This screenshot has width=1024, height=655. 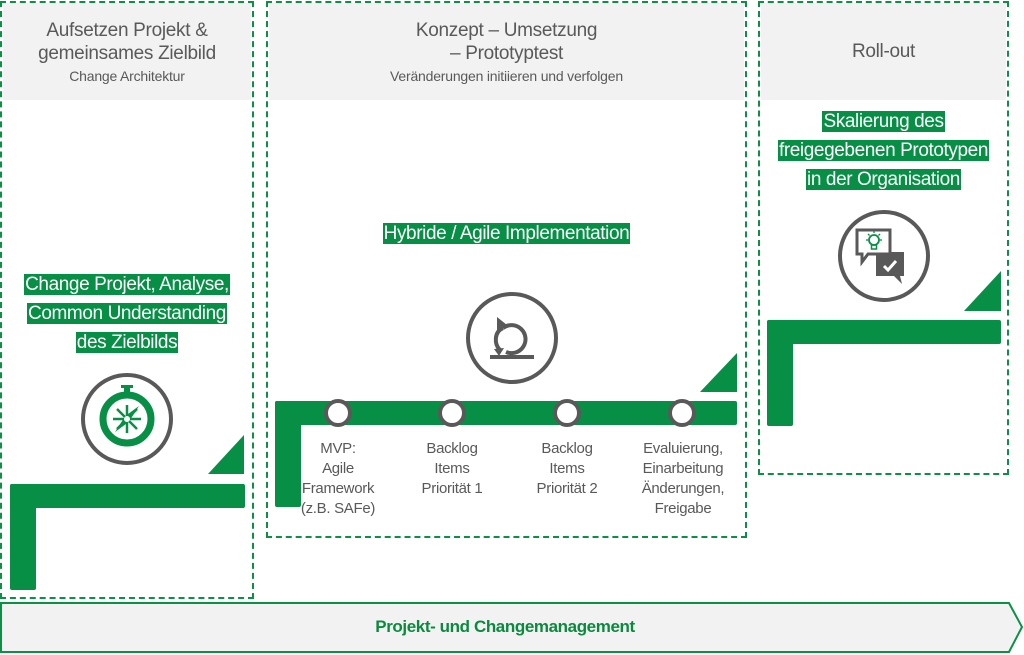 I want to click on phase-3-highlight-line-2: freigegebenen Prototypen, so click(x=883, y=150).